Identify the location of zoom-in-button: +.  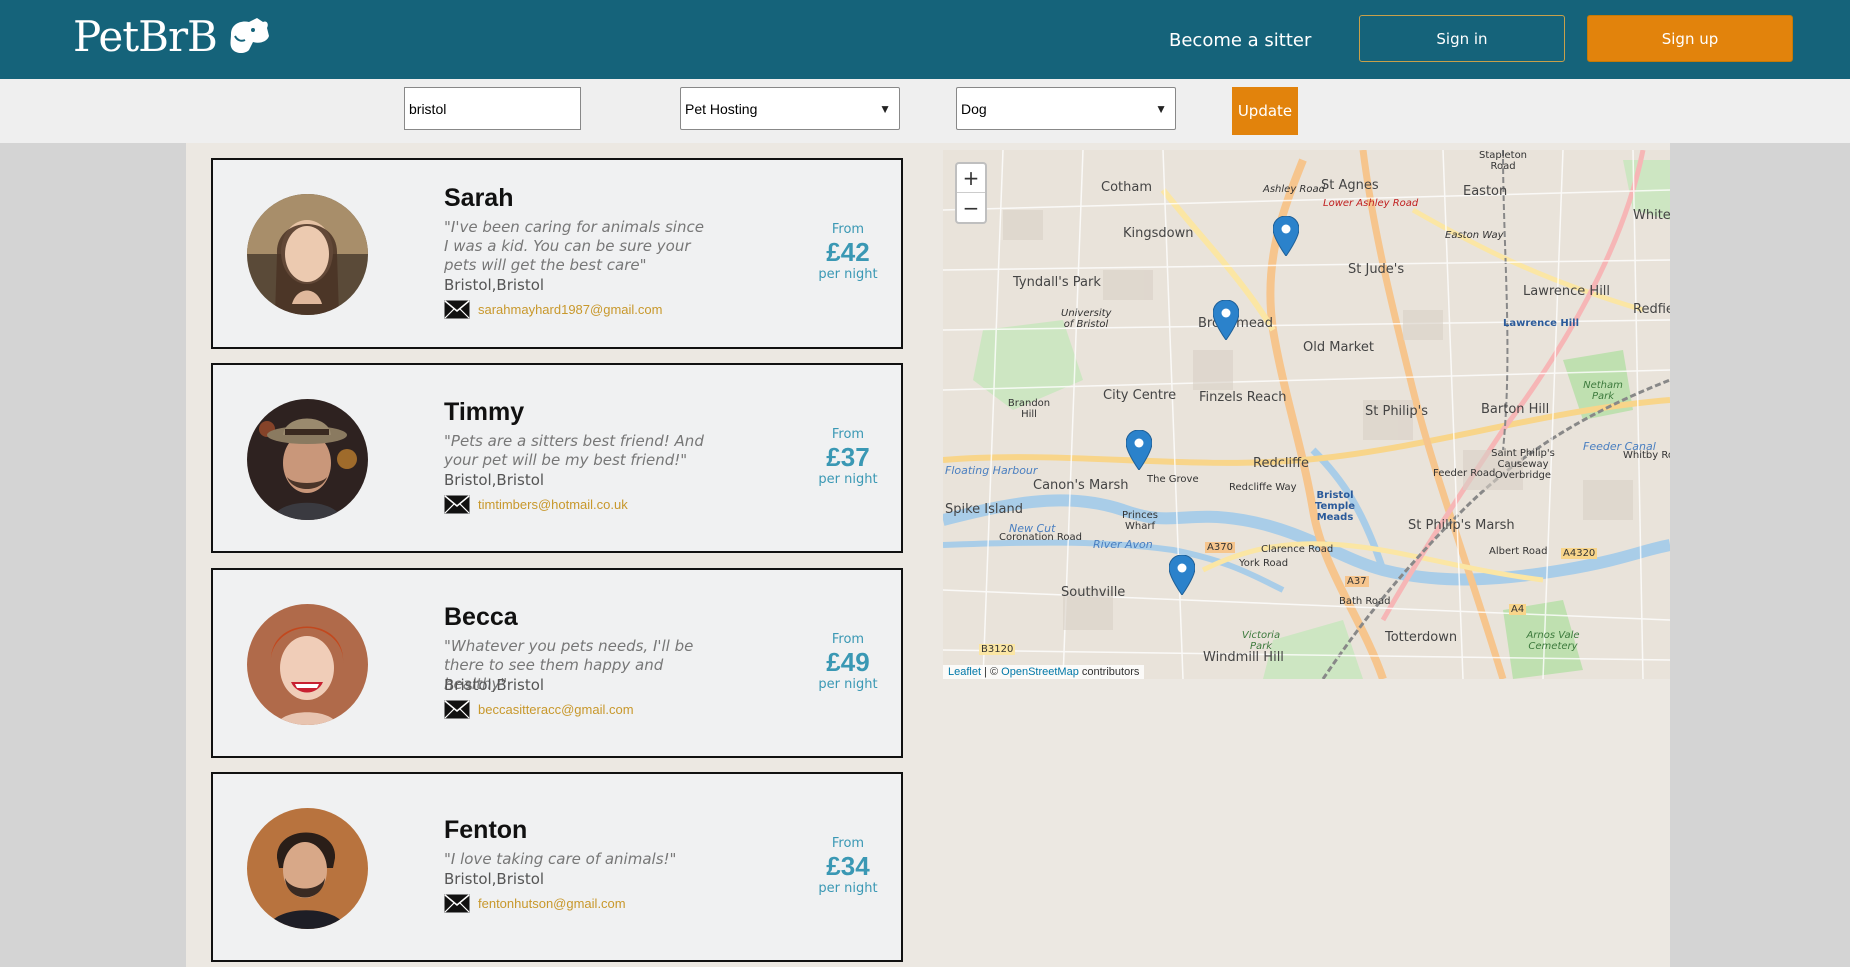
(971, 178).